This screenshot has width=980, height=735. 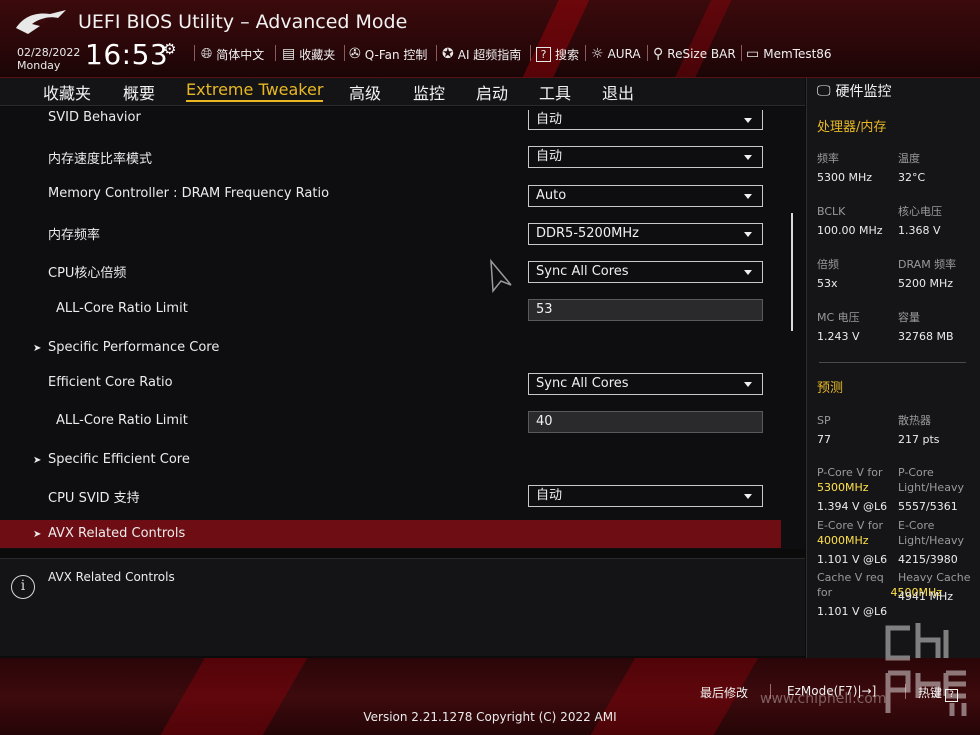 I want to click on cpu-temp-label: 温度, so click(x=909, y=158).